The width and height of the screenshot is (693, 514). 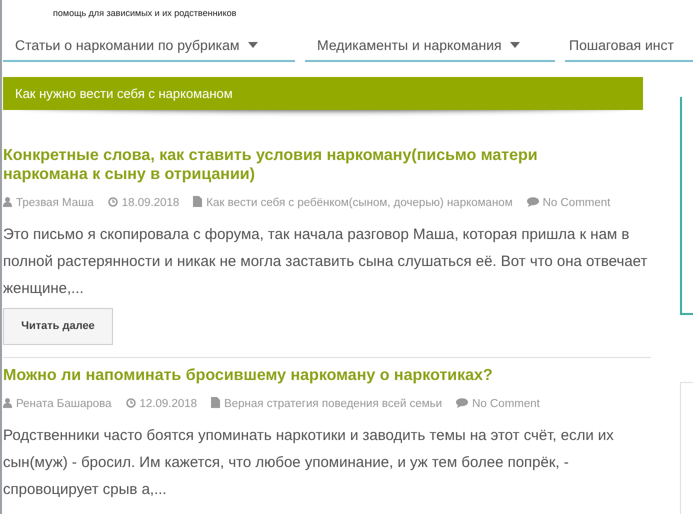 What do you see at coordinates (144, 13) in the screenshot?
I see `site-tagline: помощь для зависимых и их родственников` at bounding box center [144, 13].